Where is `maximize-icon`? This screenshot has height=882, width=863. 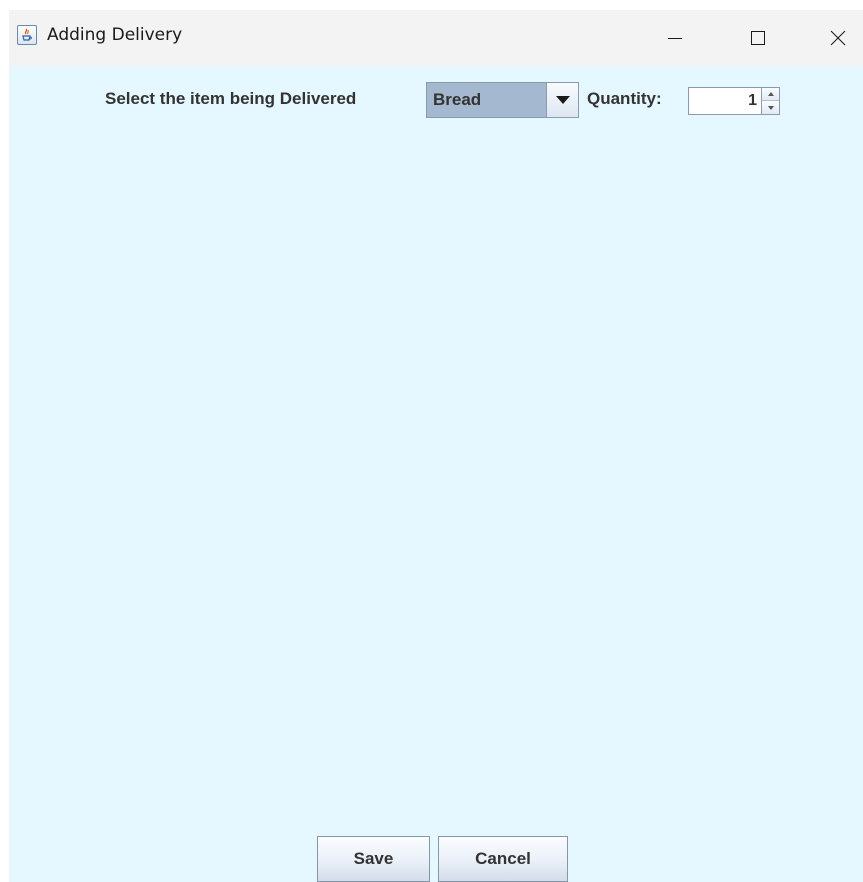 maximize-icon is located at coordinates (758, 38).